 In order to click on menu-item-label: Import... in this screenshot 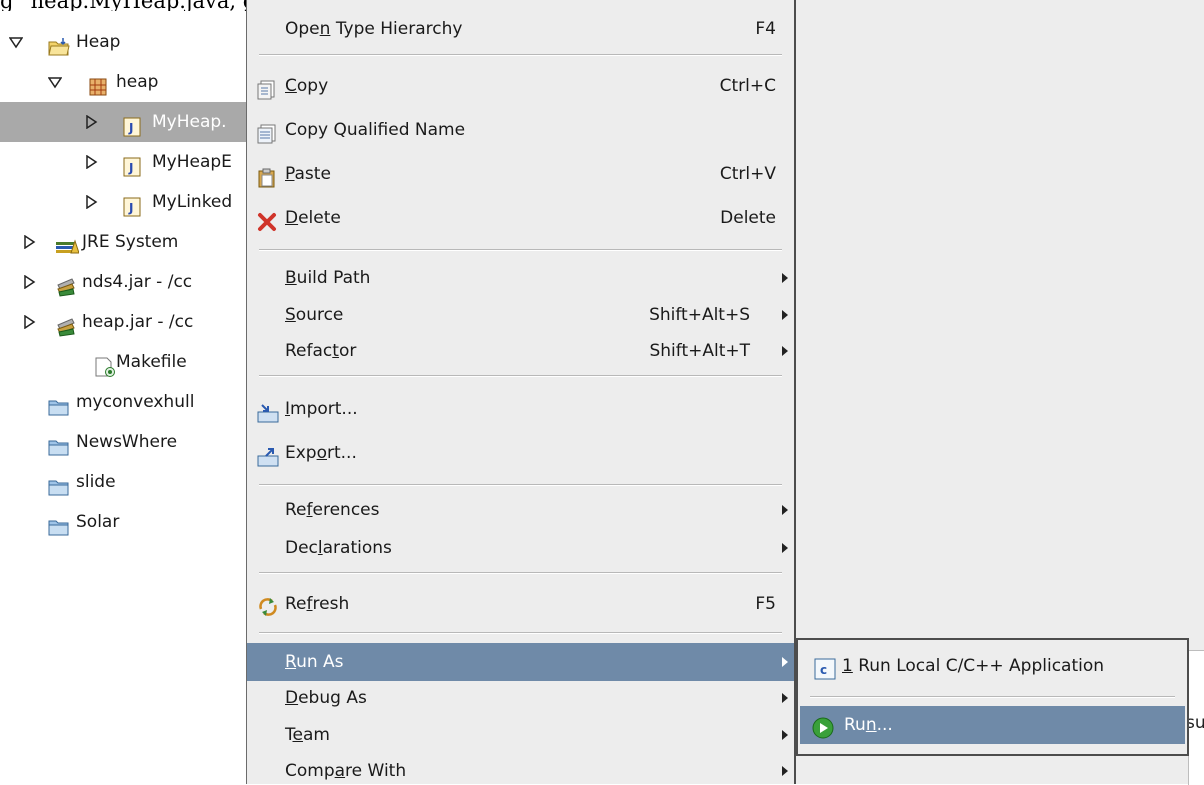, I will do `click(321, 409)`.